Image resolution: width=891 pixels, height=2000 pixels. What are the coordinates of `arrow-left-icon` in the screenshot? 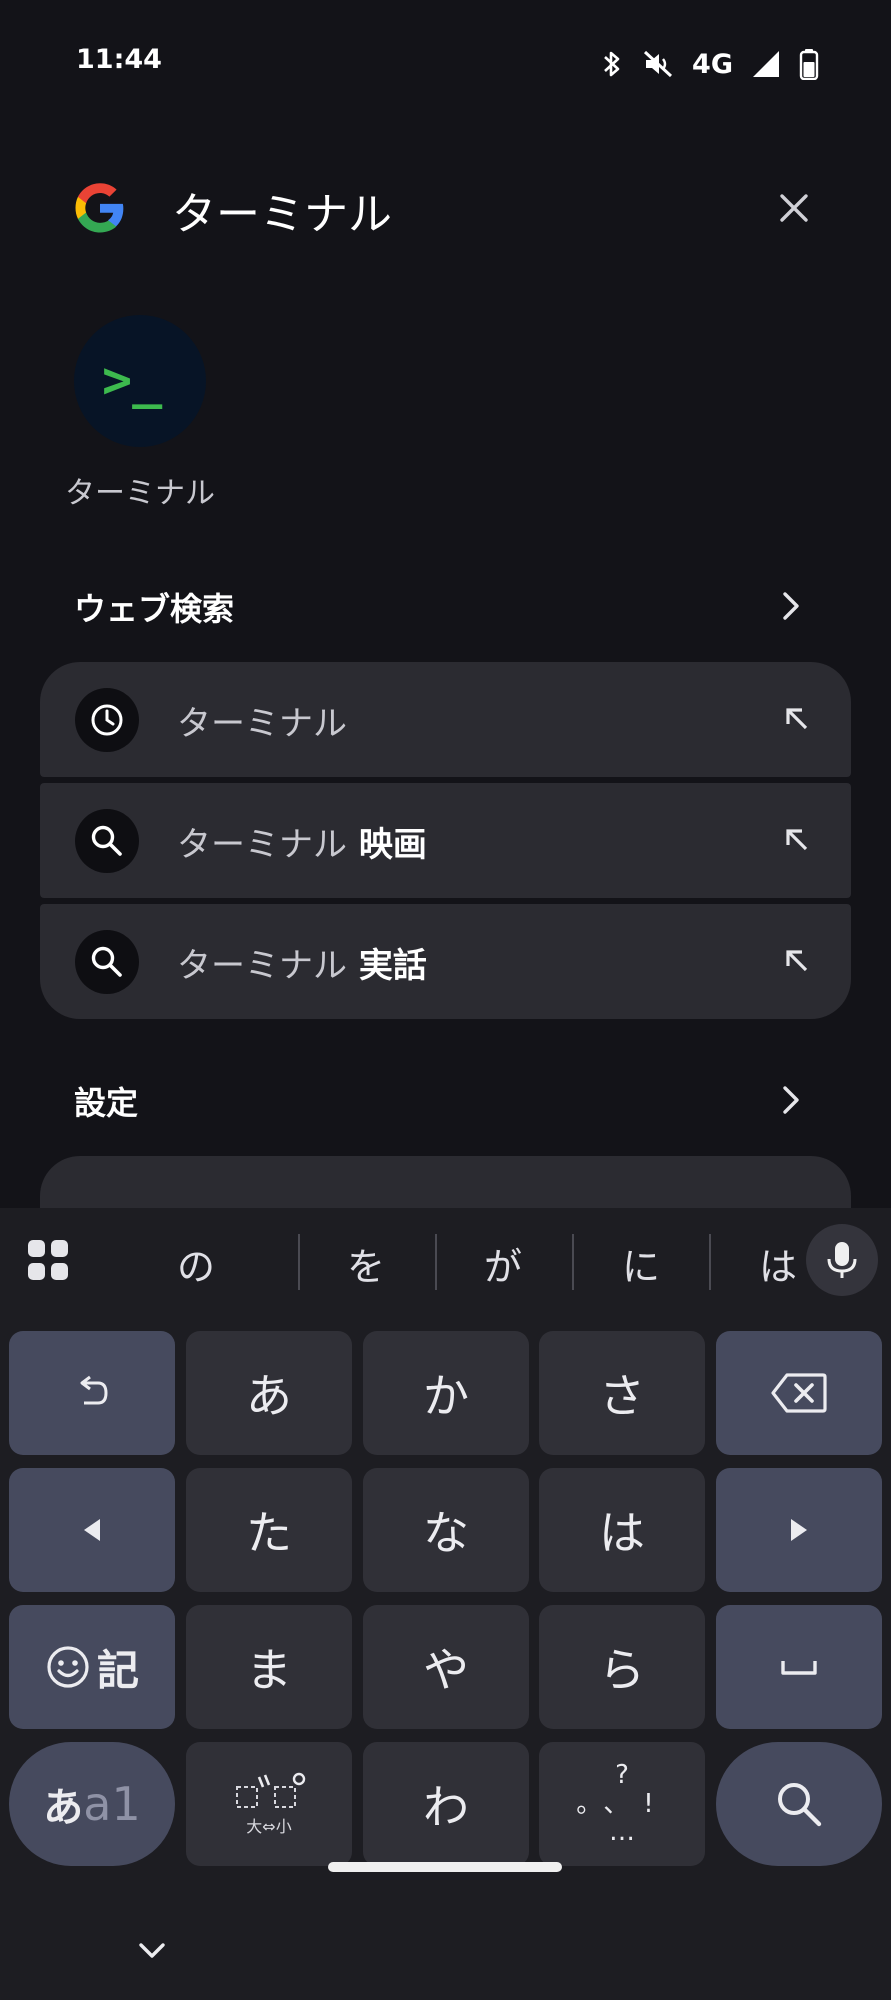 It's located at (92, 1530).